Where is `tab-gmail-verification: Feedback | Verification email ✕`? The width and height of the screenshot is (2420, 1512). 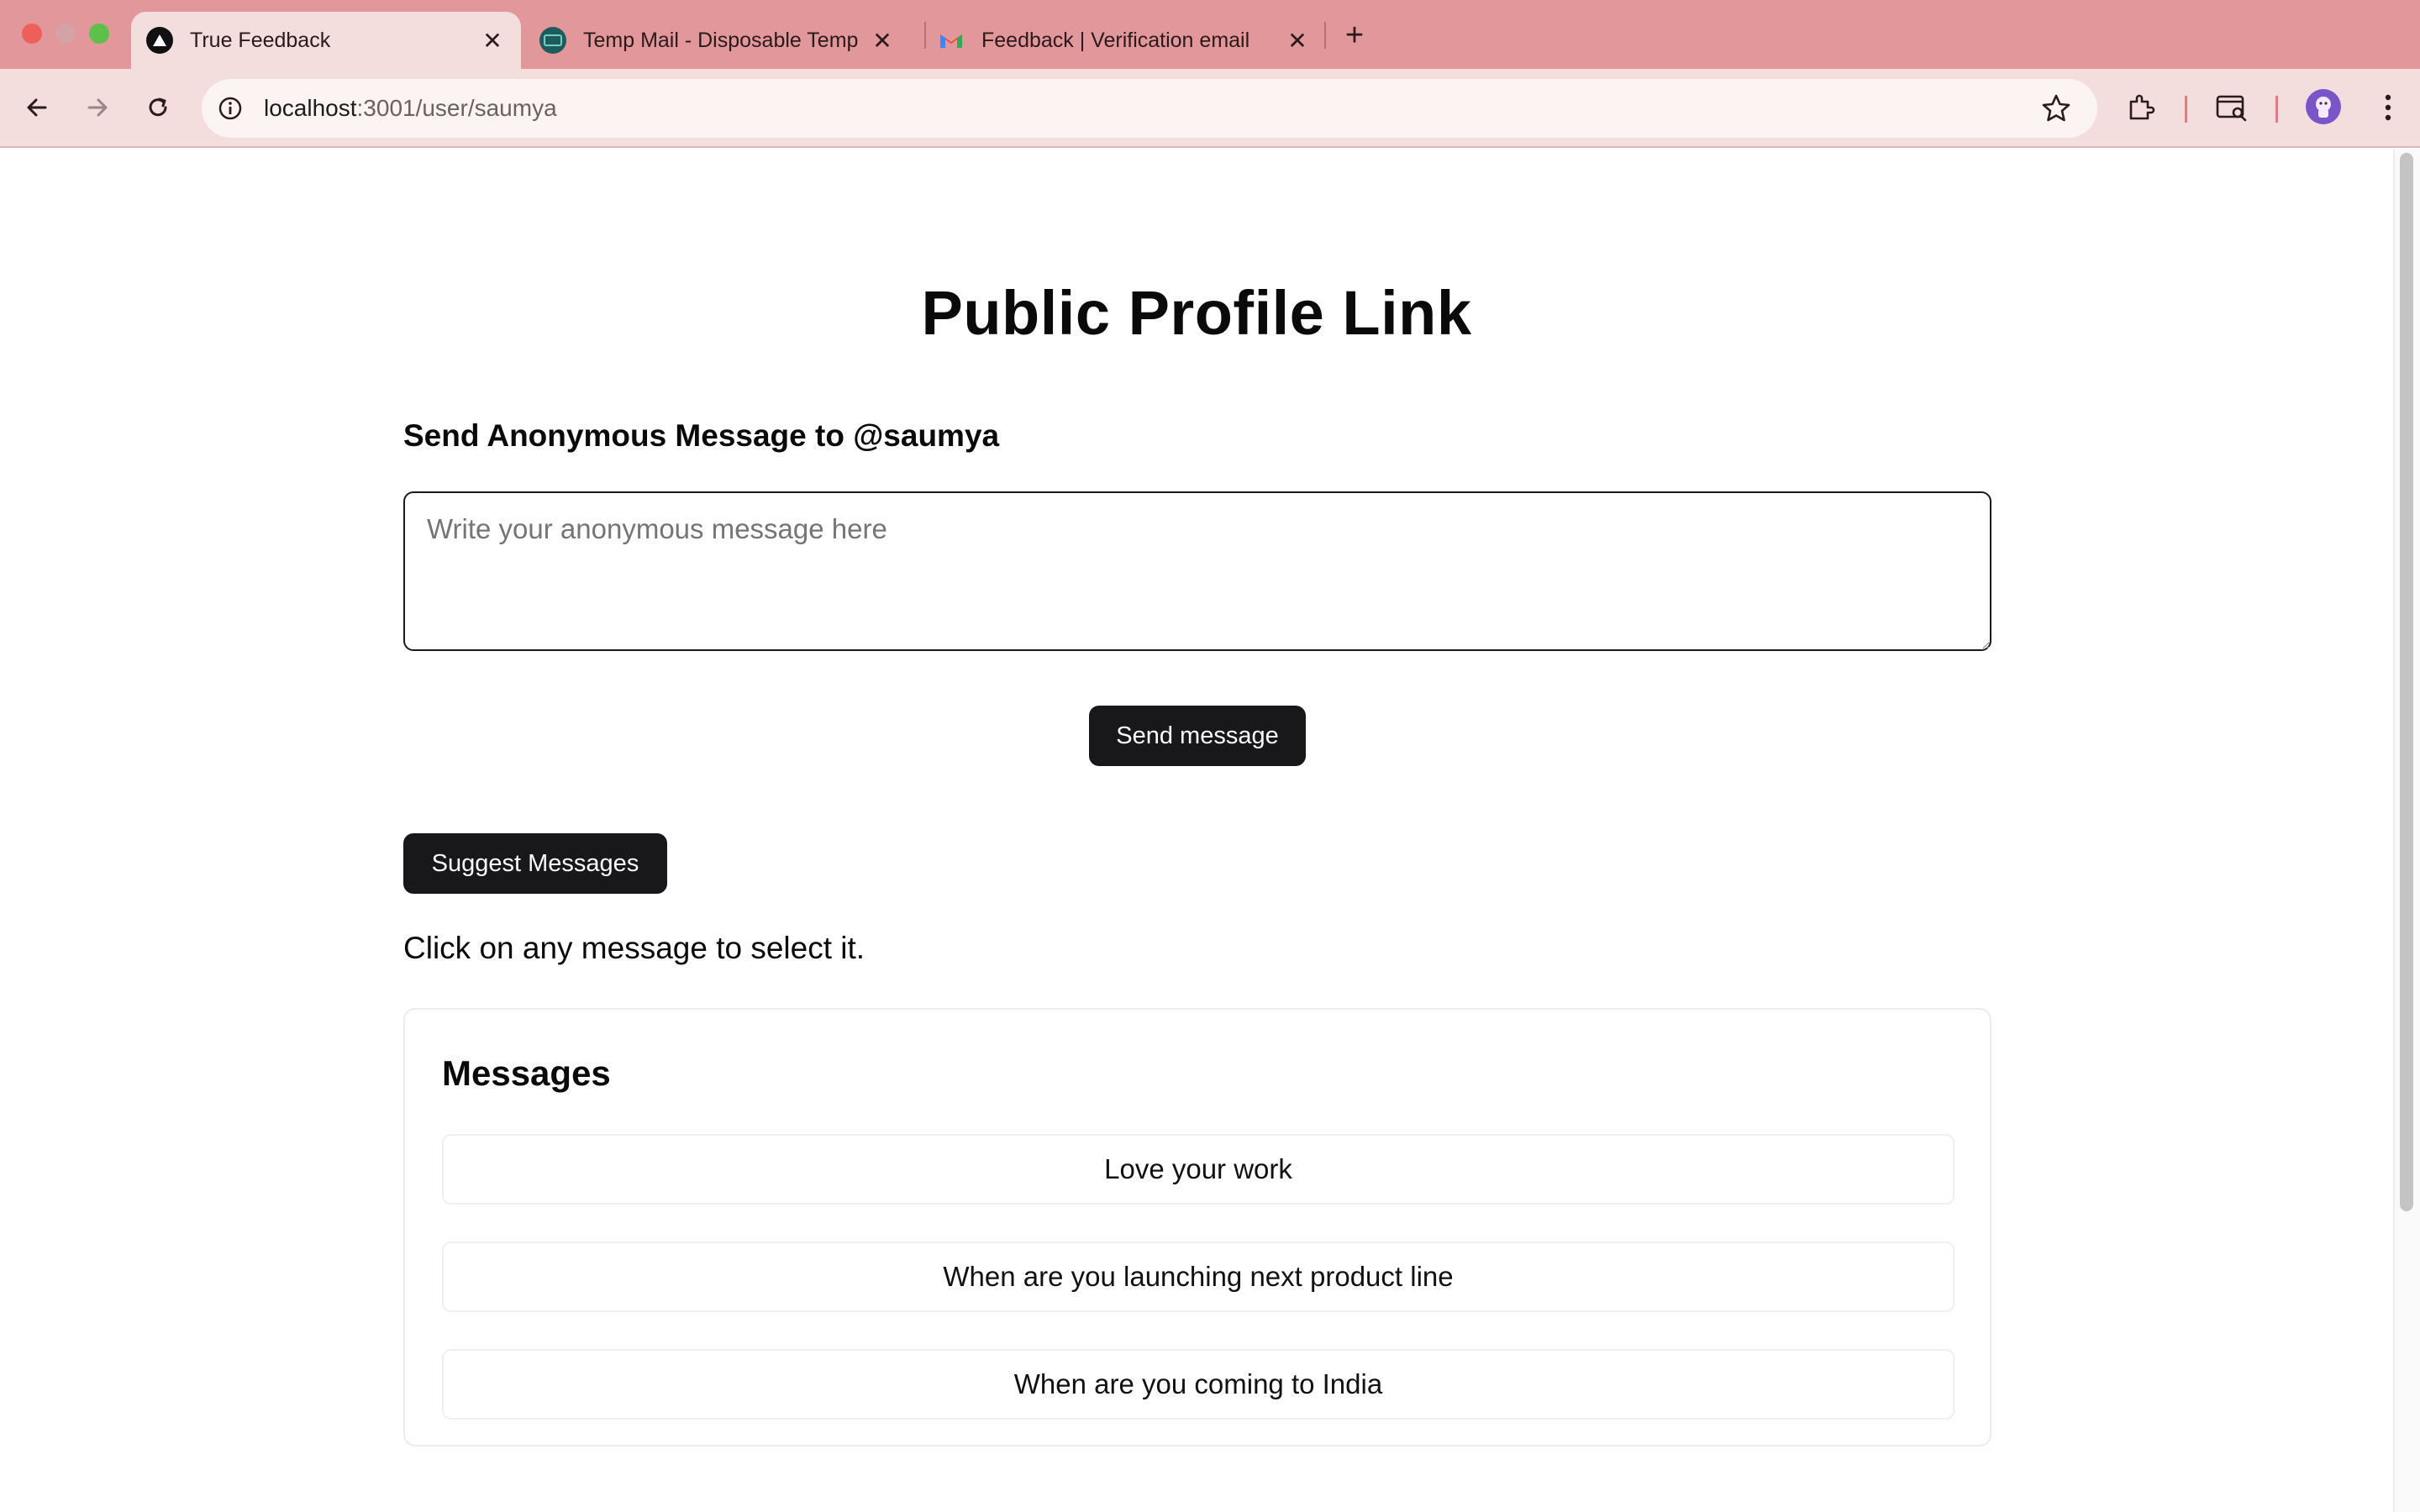 tab-gmail-verification: Feedback | Verification email ✕ is located at coordinates (1124, 40).